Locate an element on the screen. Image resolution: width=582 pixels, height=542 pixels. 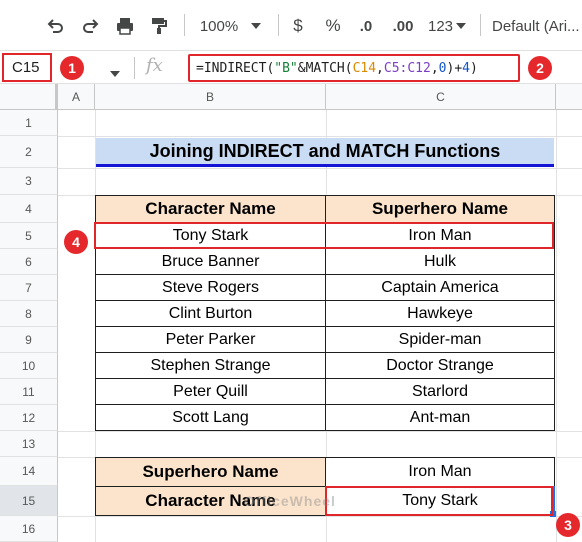
number-format-dropdown-icon is located at coordinates (461, 26).